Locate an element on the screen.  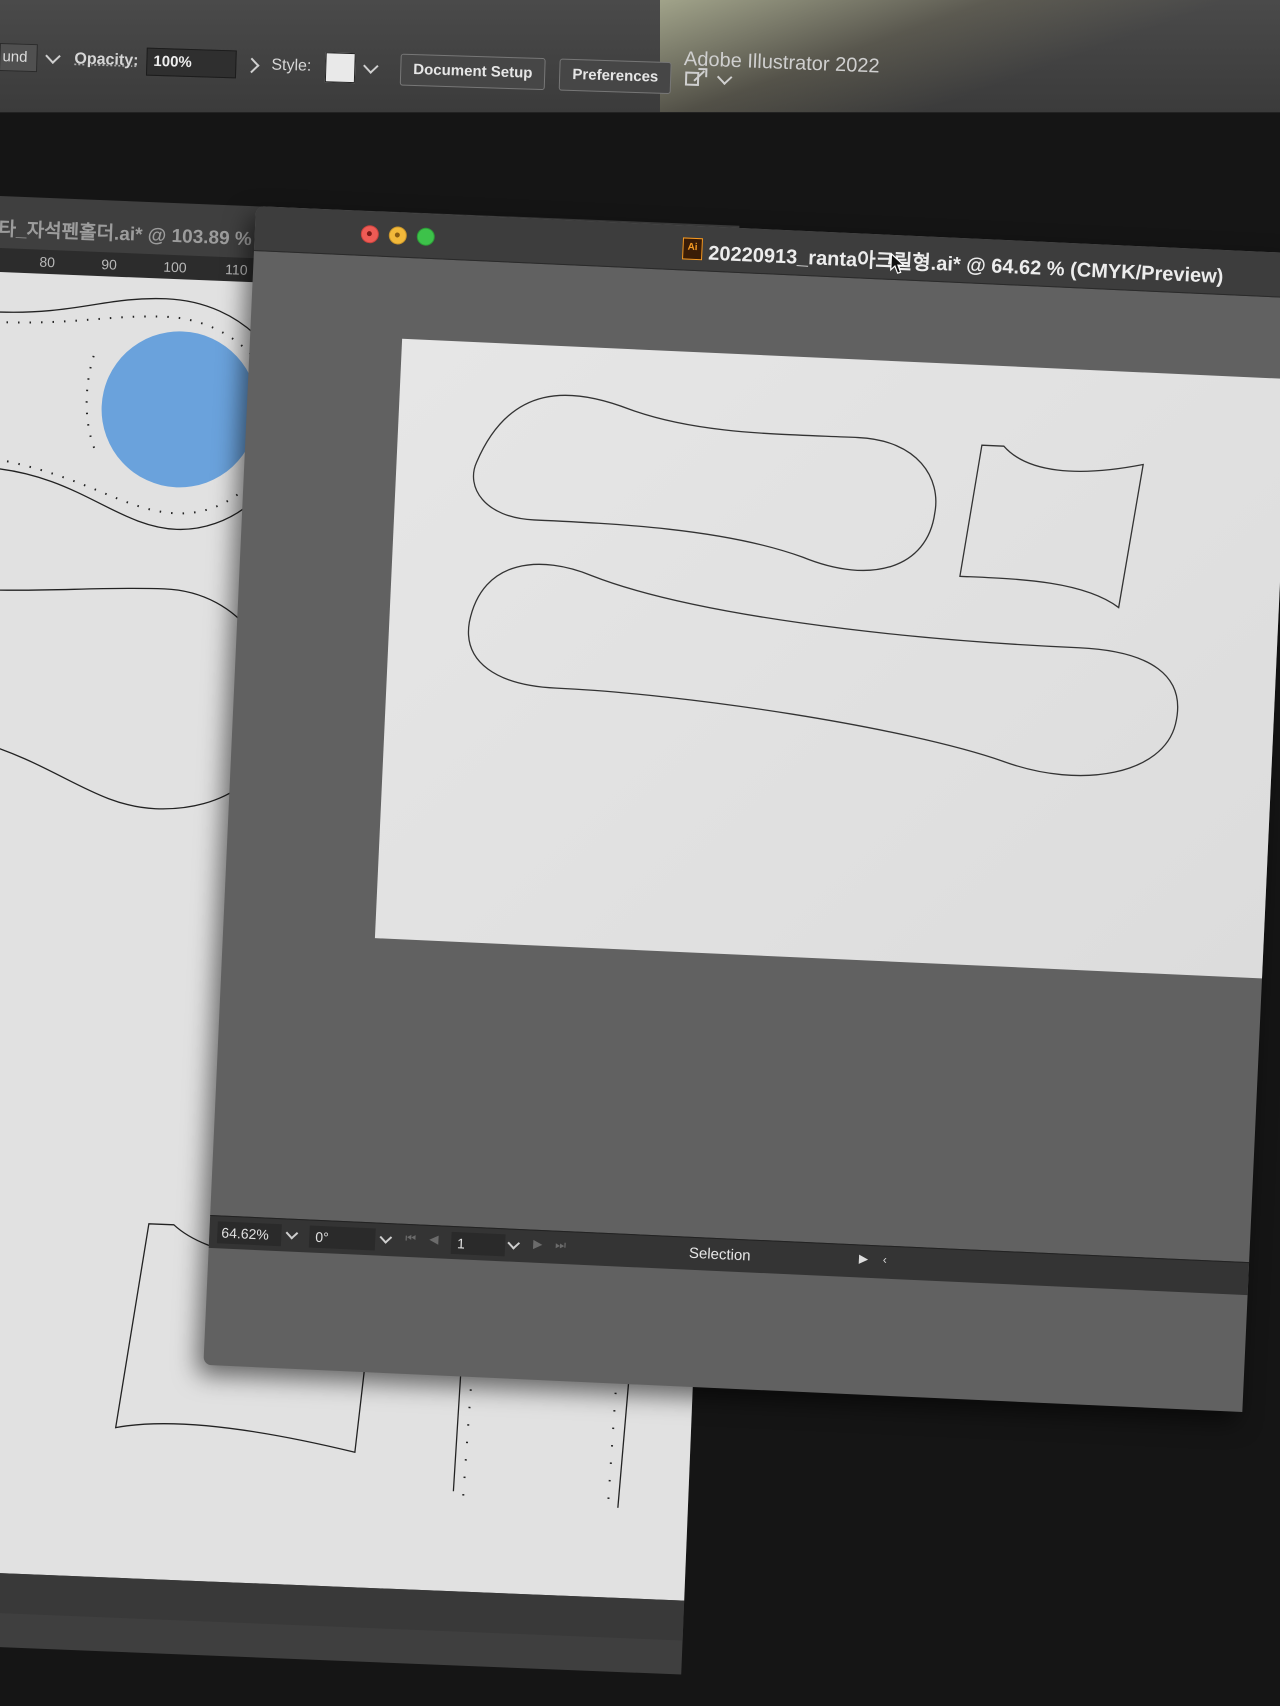
long-strap-shape is located at coordinates (823, 670).